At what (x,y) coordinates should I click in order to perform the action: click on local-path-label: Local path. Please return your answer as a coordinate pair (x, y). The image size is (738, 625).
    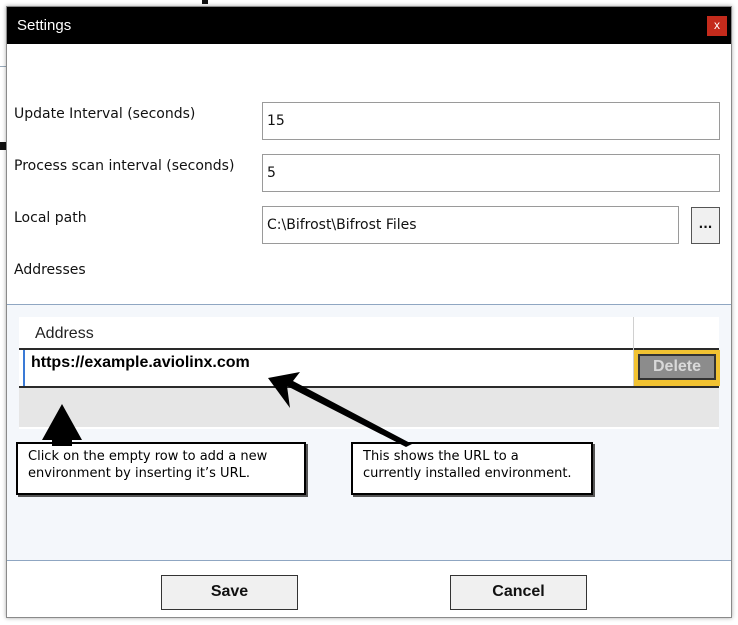
    Looking at the image, I should click on (50, 218).